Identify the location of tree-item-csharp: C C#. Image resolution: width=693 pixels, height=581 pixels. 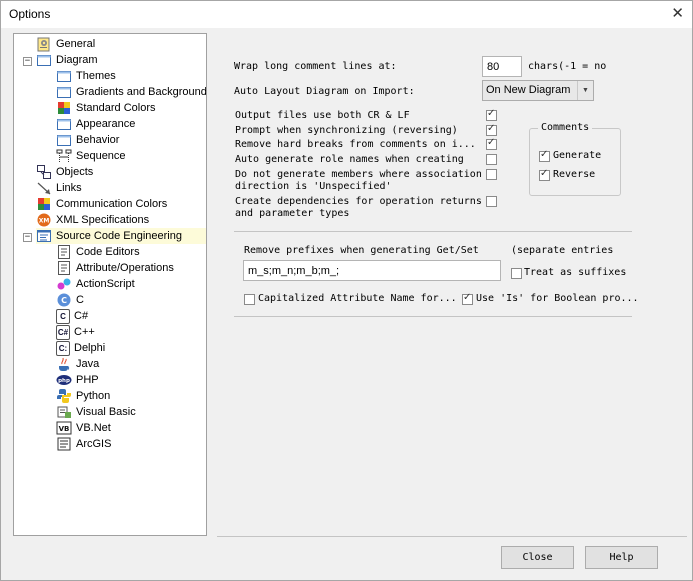
(72, 316).